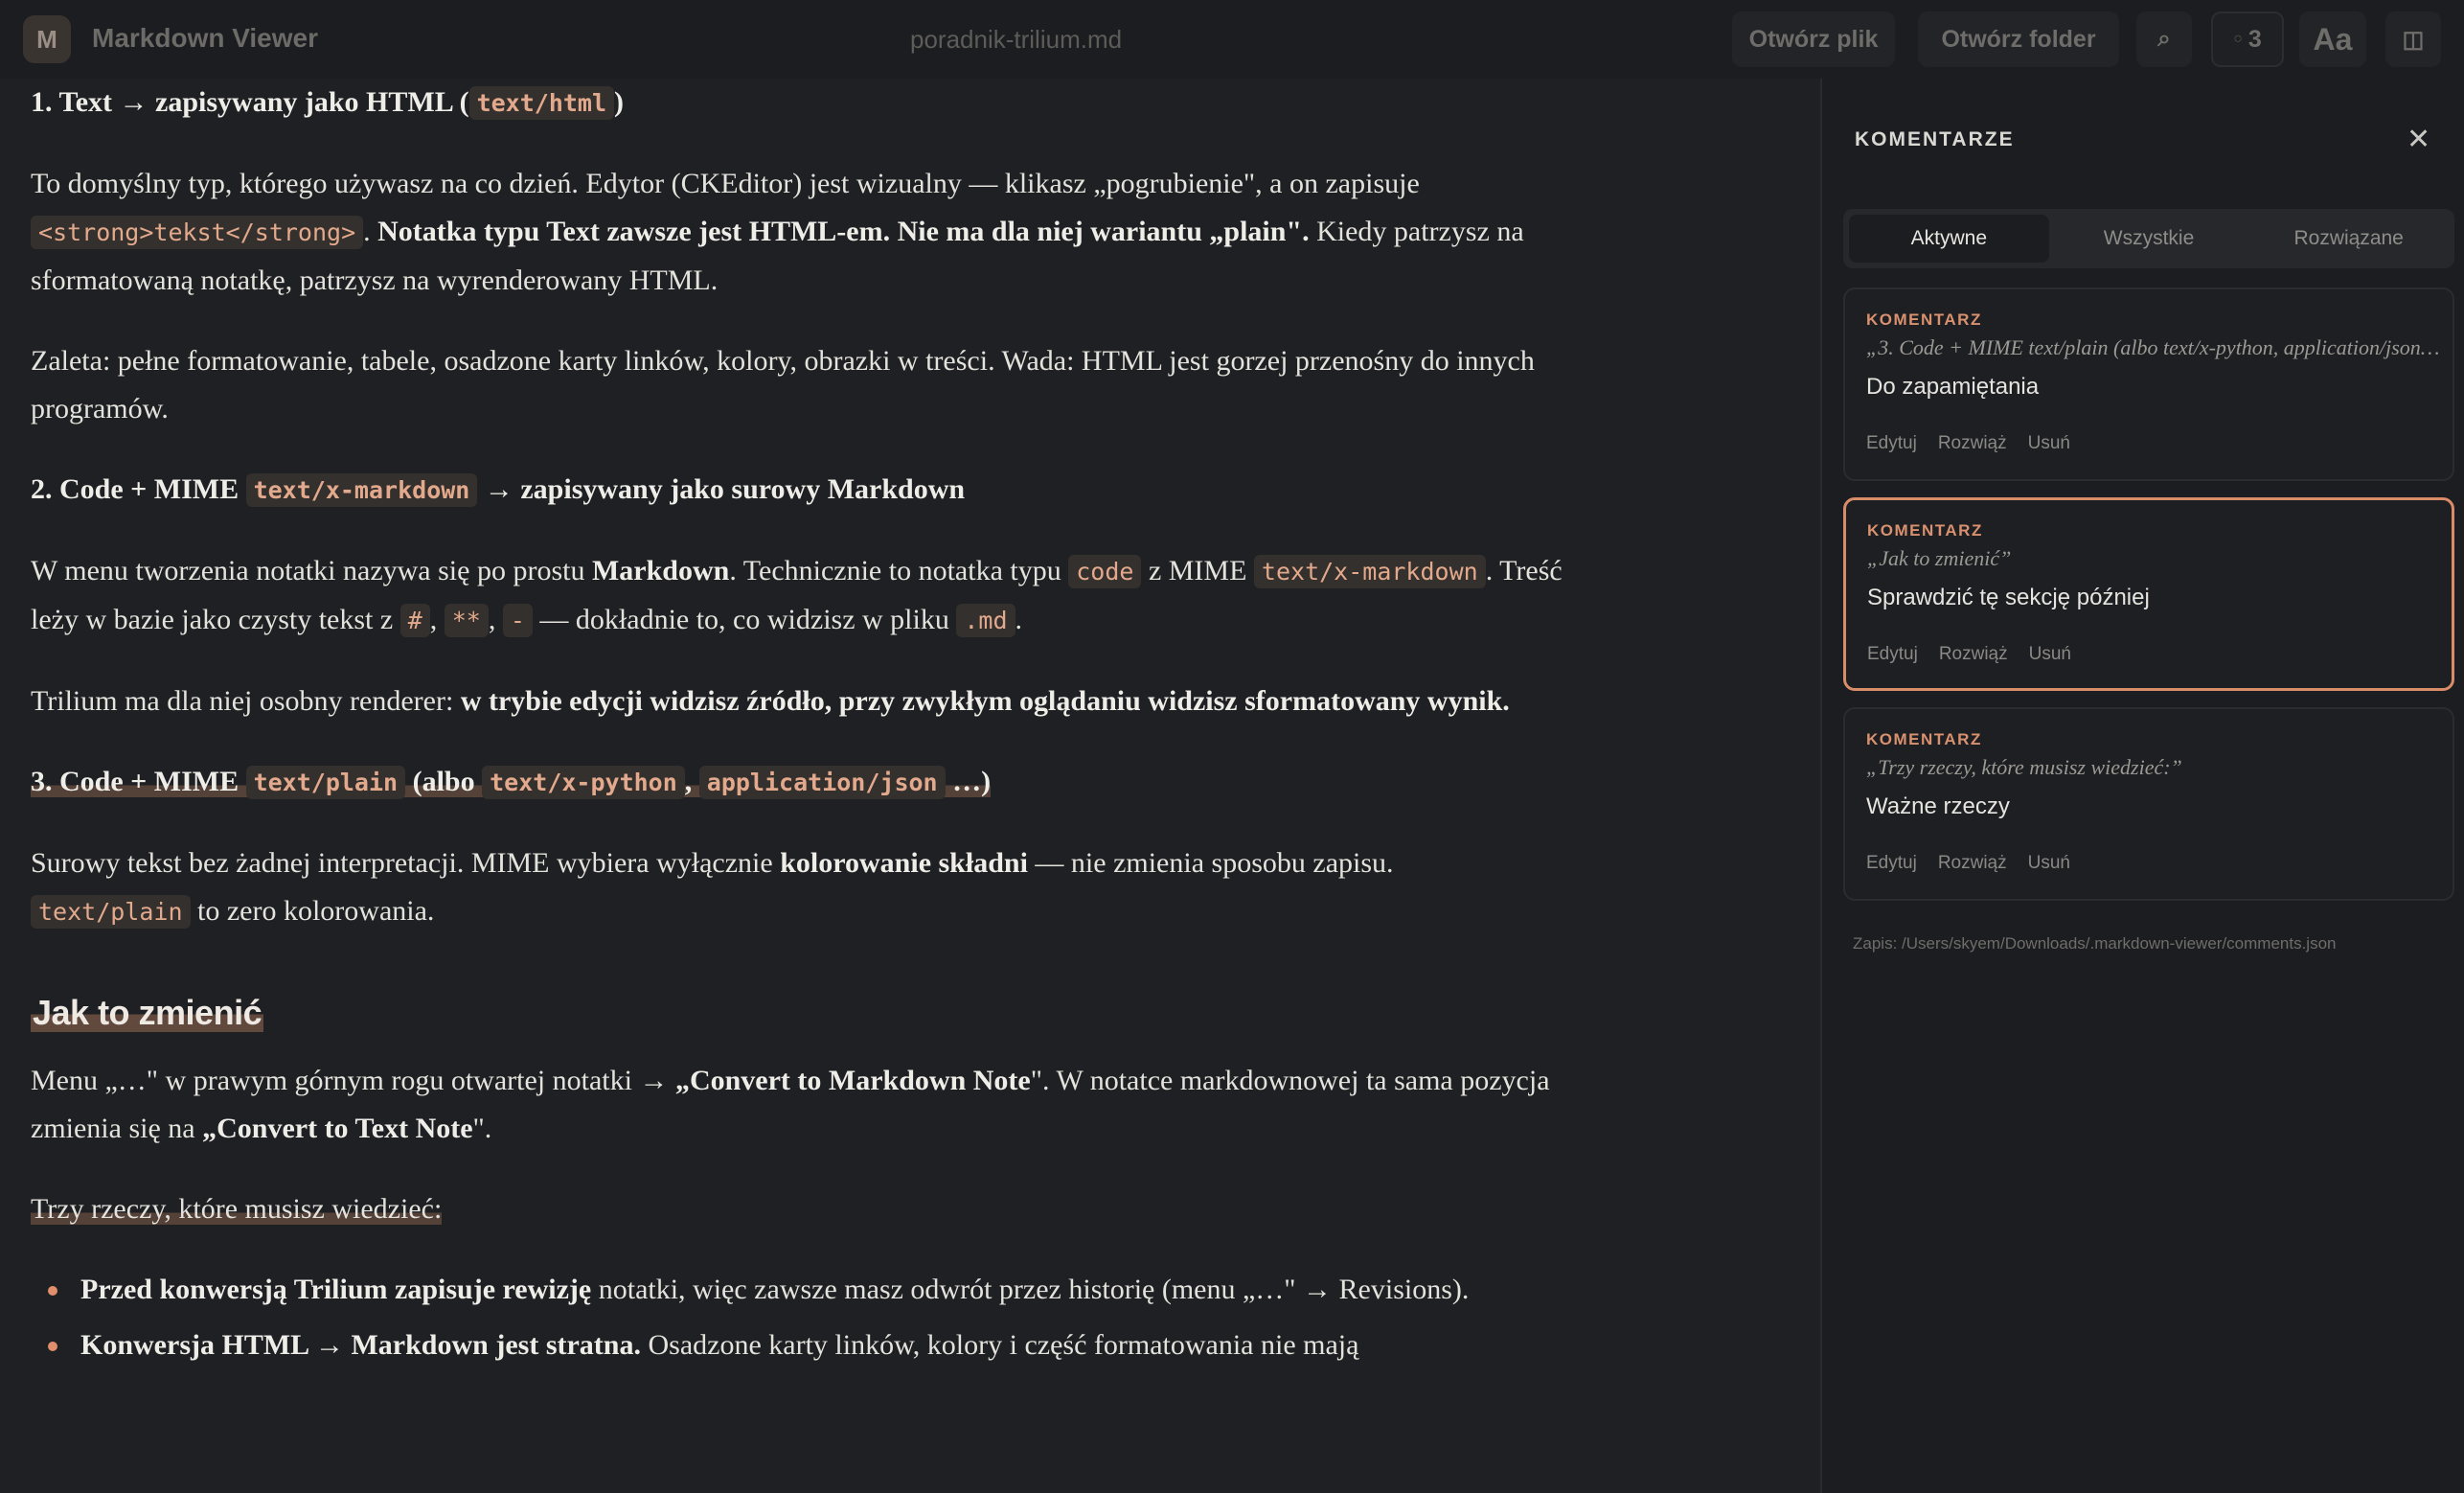 The width and height of the screenshot is (2464, 1493). I want to click on section-heading-jak-to-zmienic: Jak to zmienić, so click(807, 1013).